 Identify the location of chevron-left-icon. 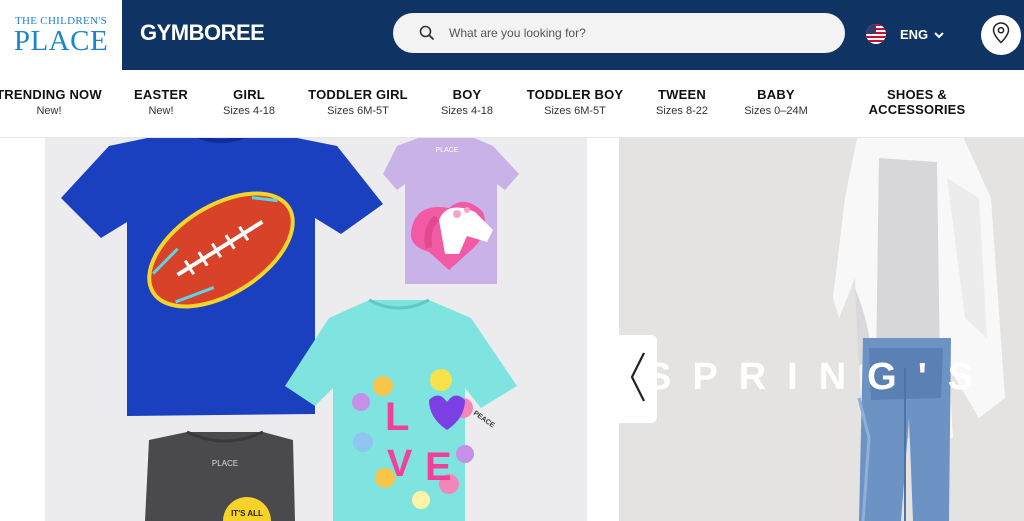
(638, 379).